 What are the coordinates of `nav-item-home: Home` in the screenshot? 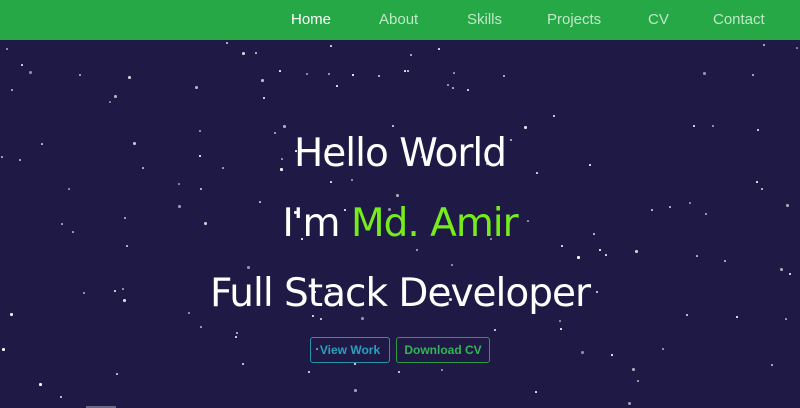 It's located at (311, 20).